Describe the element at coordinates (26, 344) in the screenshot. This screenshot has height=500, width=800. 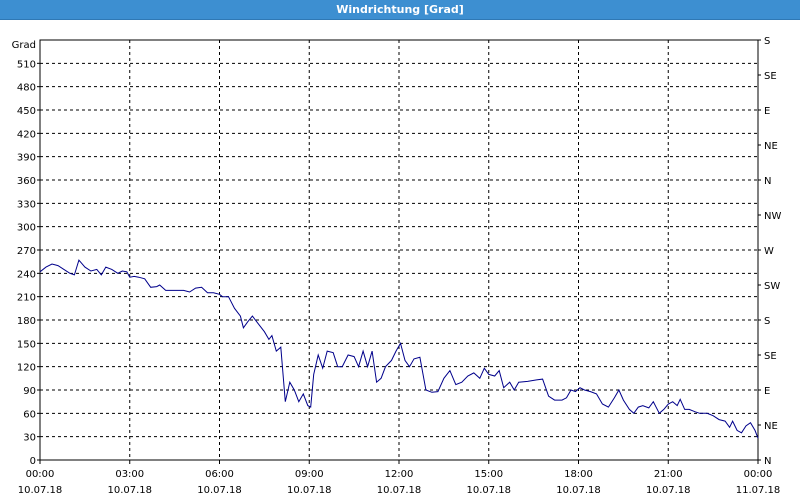
I see `y-tick-label: 150` at that location.